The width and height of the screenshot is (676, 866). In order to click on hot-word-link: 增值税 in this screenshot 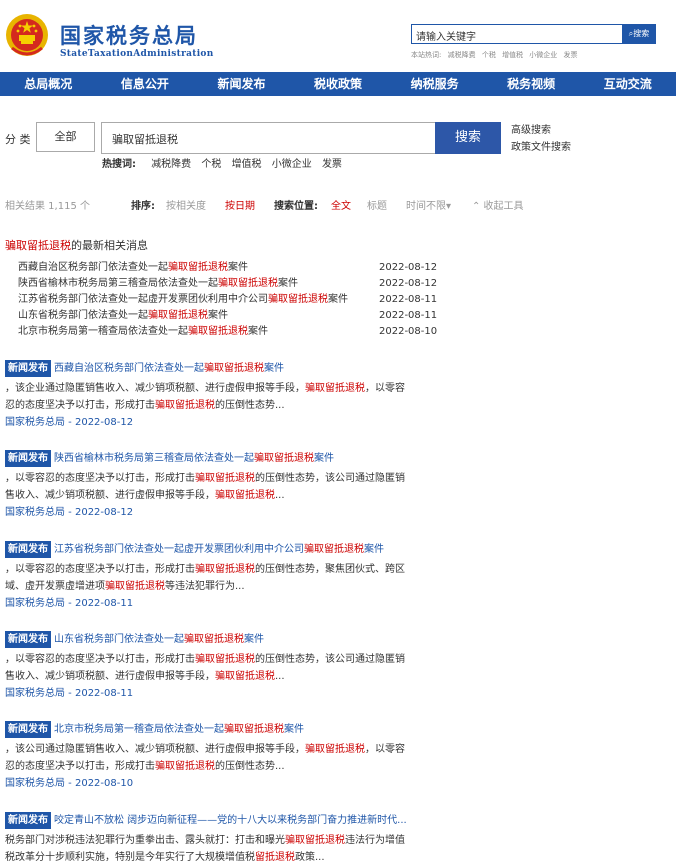, I will do `click(512, 55)`.